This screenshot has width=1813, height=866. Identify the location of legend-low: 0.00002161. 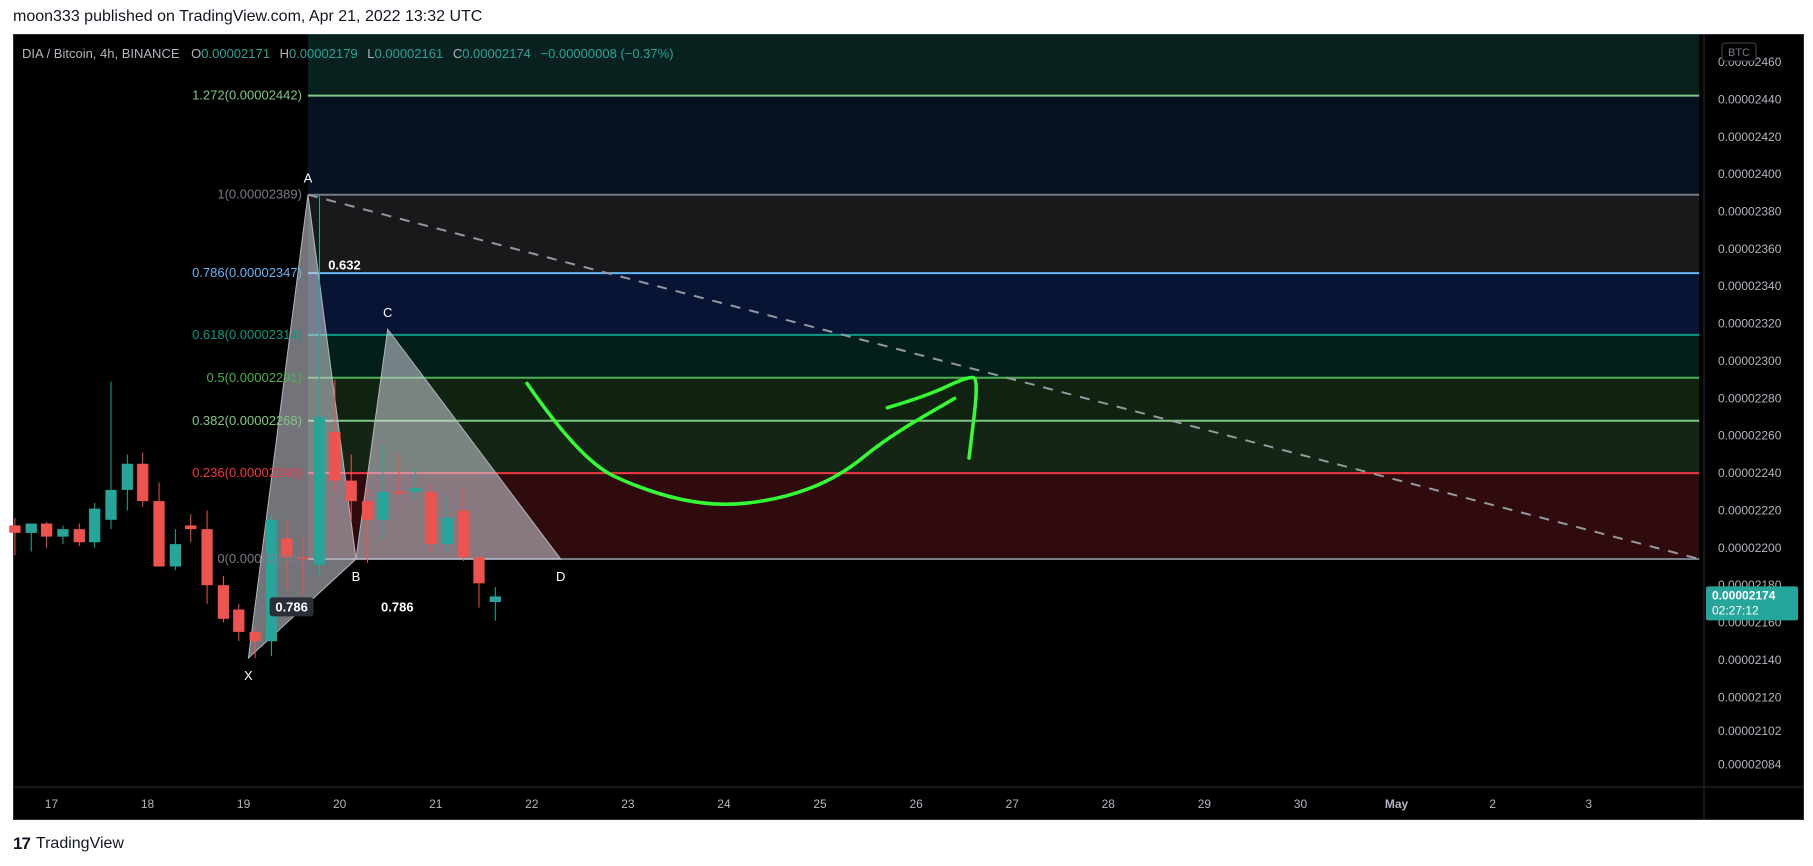
(409, 53).